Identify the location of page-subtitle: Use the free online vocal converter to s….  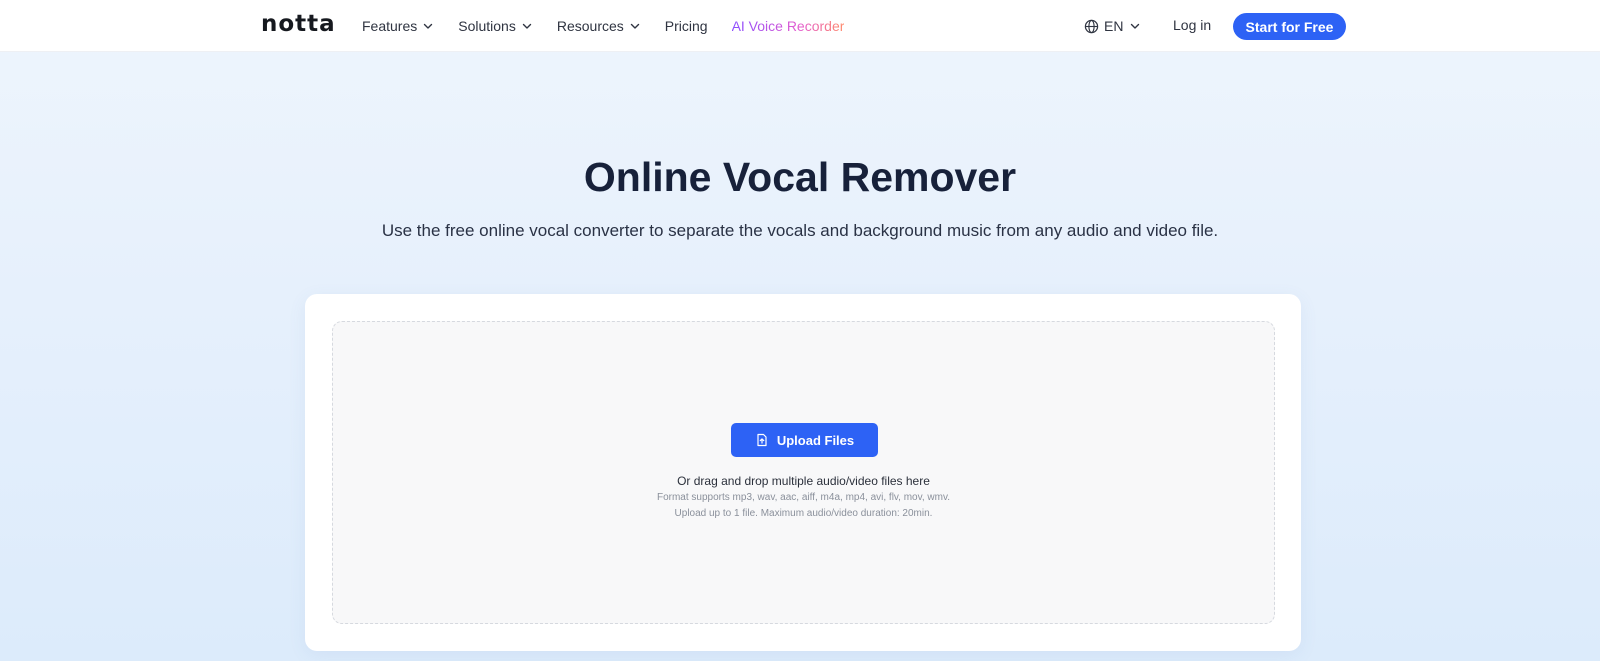
(800, 230).